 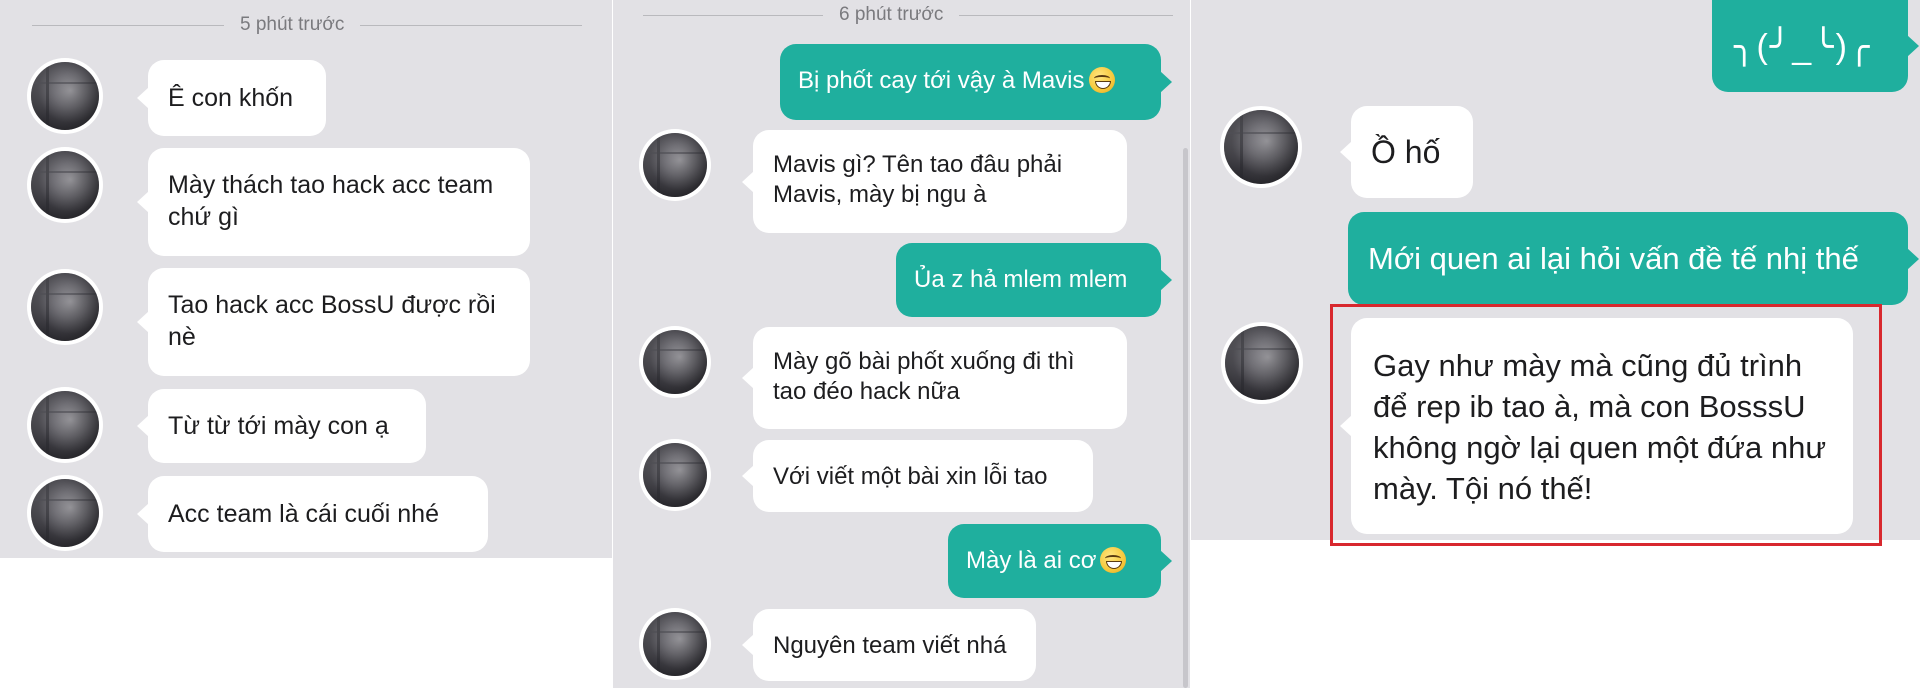 I want to click on timestamp-divider: 5 phút trước, so click(x=307, y=25).